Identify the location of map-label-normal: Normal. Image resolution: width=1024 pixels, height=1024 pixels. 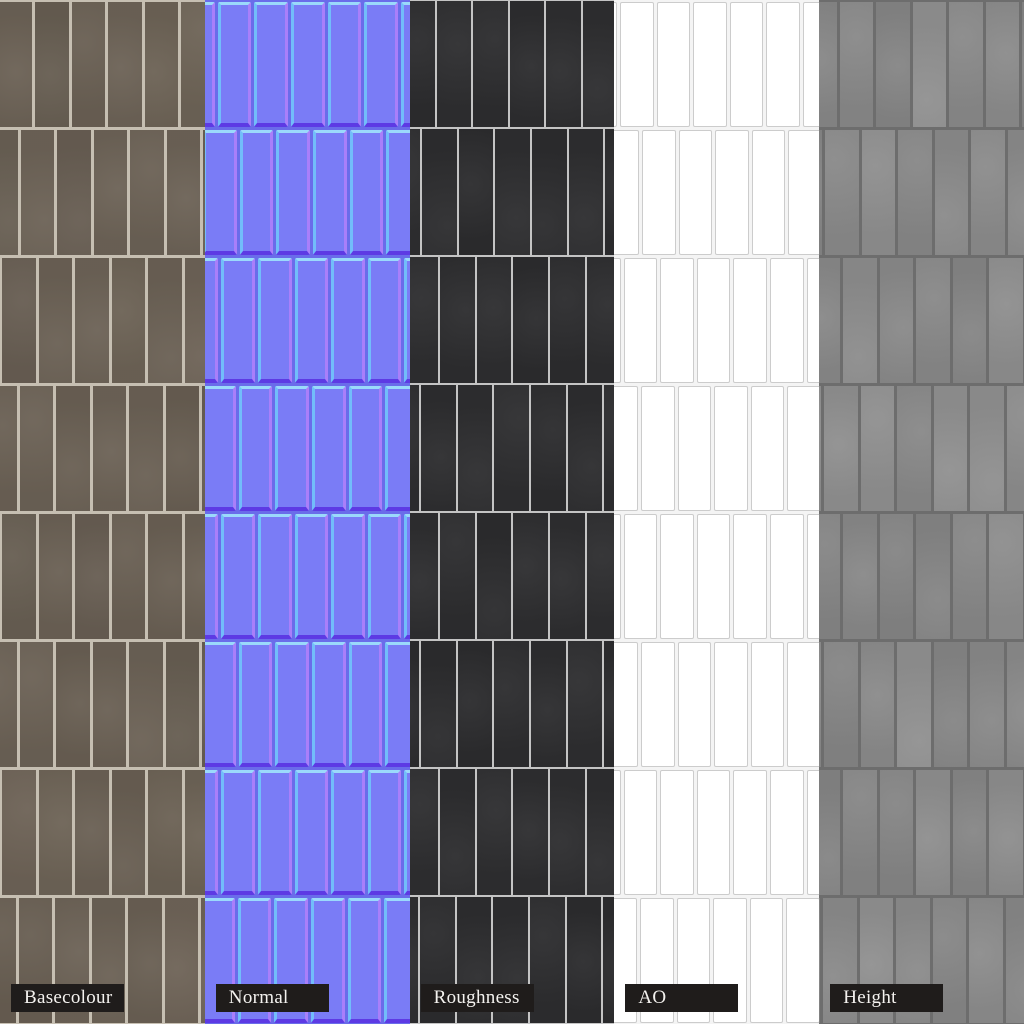
(272, 998).